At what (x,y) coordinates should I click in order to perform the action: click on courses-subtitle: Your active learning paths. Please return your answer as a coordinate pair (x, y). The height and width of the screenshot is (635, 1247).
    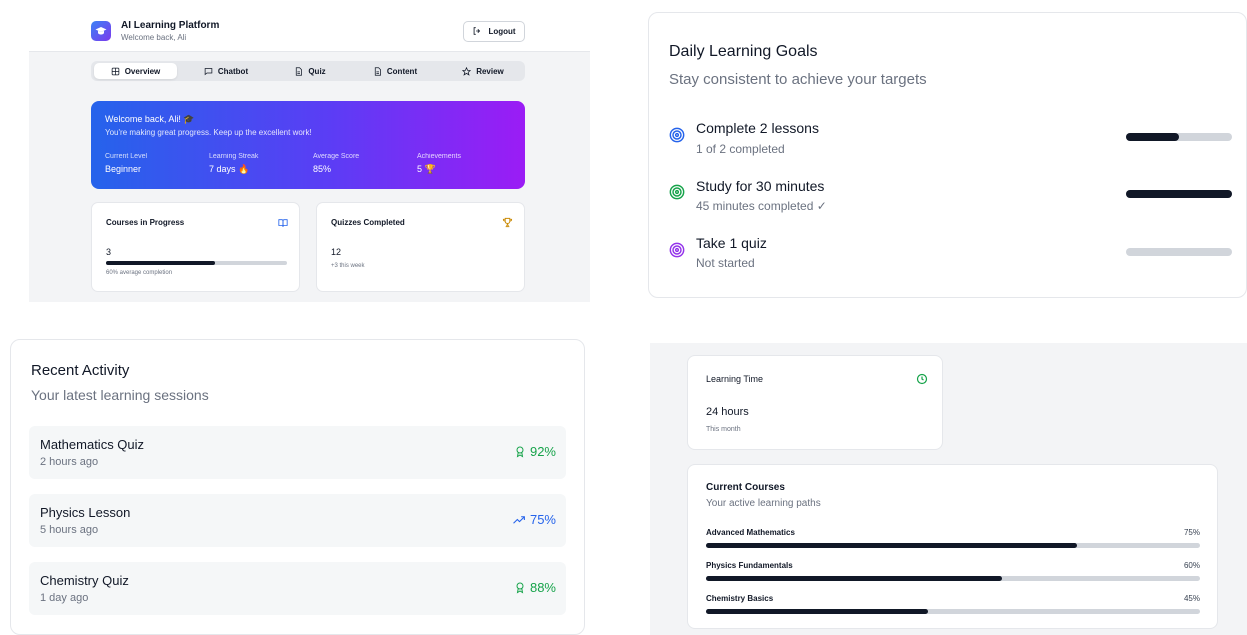
    Looking at the image, I should click on (763, 503).